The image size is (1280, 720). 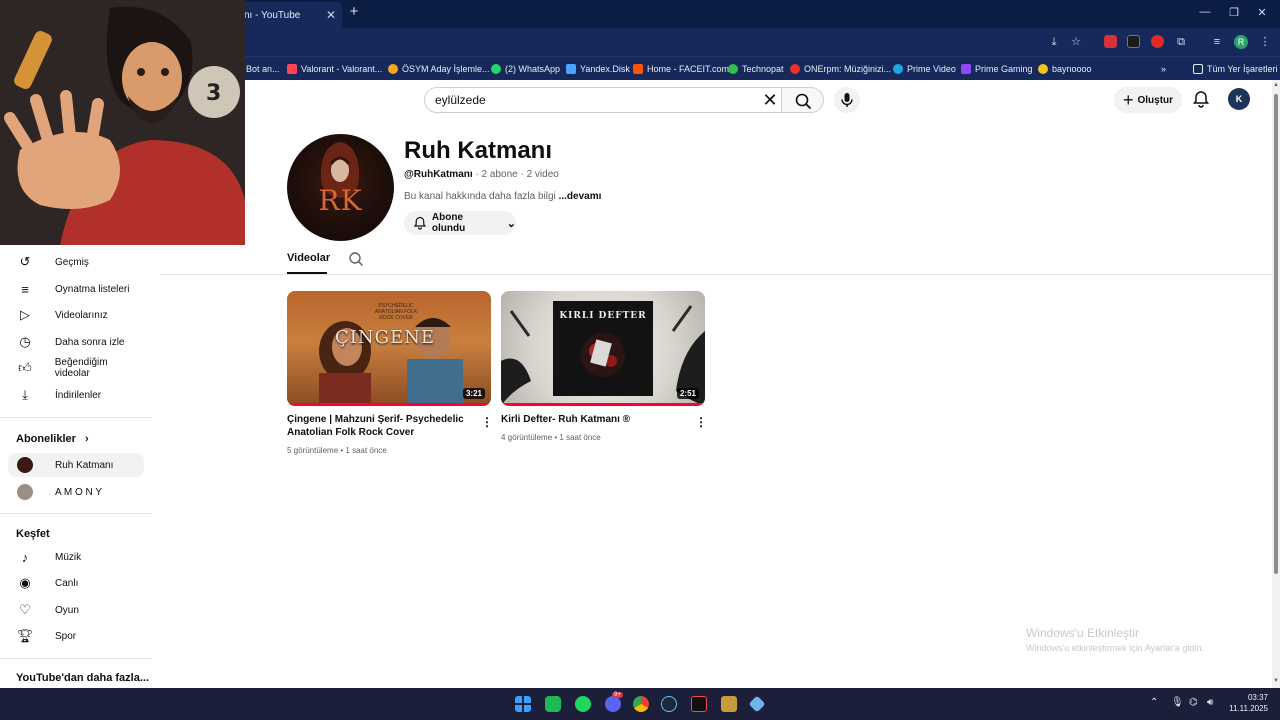 I want to click on sidebar-item-history: ↺ Geçmiş, so click(x=76, y=262).